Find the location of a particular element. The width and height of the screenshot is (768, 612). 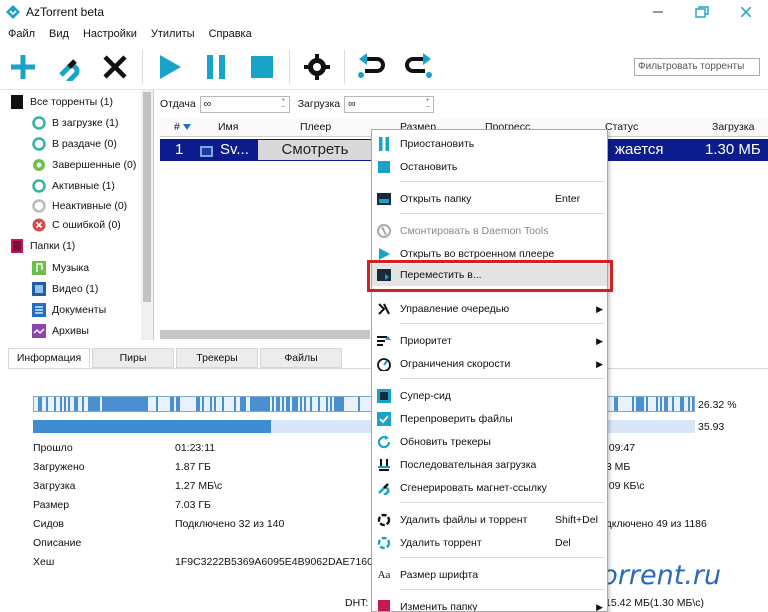

menu-item-speed-limit: Ограничения скорости ▶ is located at coordinates (489, 364).